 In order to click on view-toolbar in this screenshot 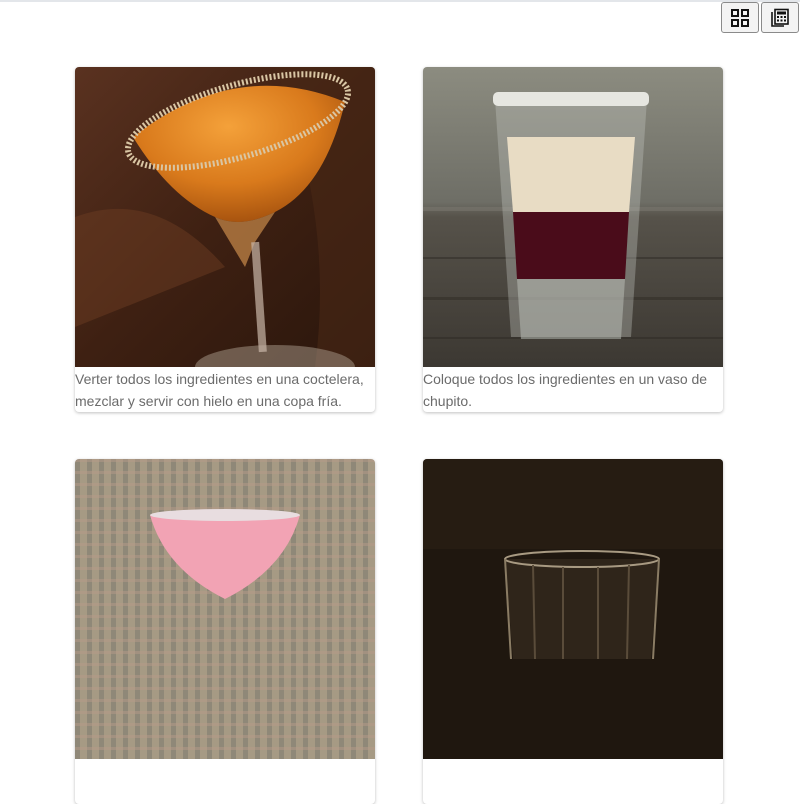, I will do `click(759, 17)`.